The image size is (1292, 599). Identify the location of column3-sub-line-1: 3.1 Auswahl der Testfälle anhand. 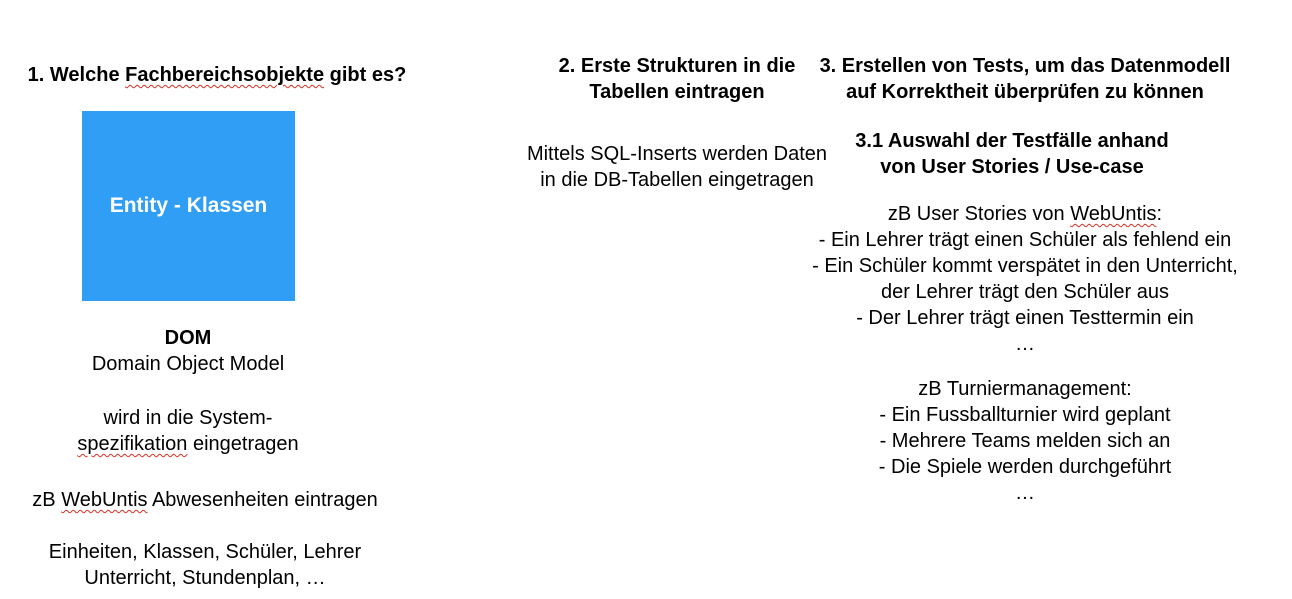
(1012, 141).